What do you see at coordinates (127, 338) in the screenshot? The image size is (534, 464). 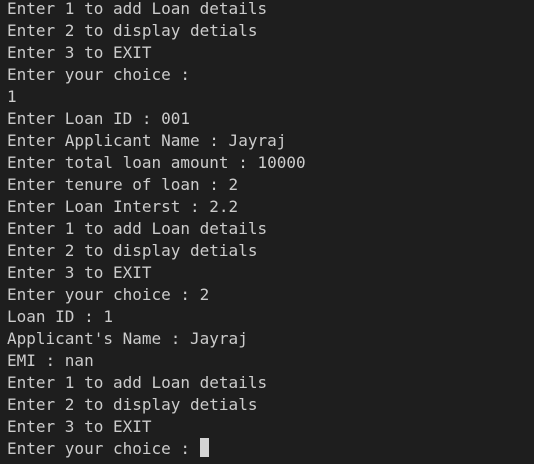 I see `terminal-line: Applicant's Name : Jayraj` at bounding box center [127, 338].